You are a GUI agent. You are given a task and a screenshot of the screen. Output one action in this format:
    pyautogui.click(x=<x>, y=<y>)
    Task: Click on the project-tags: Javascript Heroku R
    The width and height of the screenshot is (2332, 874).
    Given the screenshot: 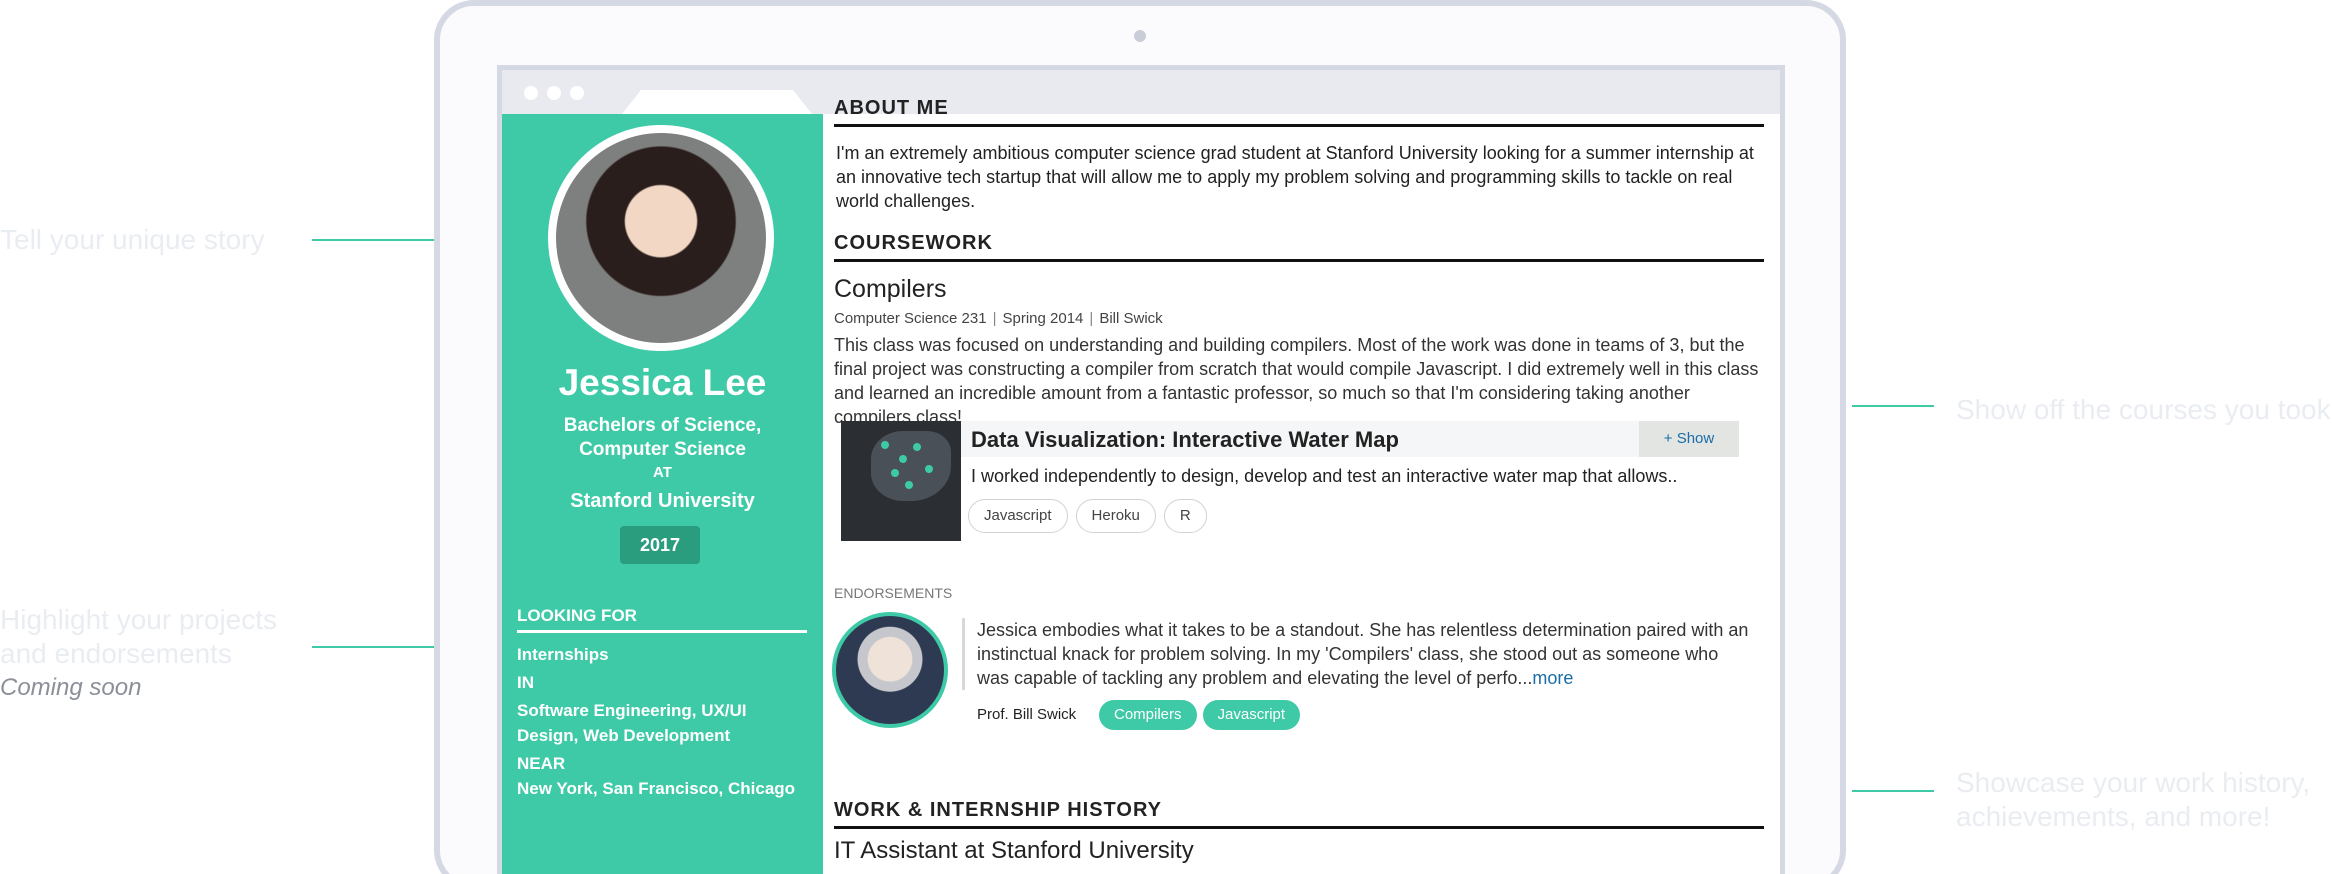 What is the action you would take?
    pyautogui.click(x=1087, y=516)
    